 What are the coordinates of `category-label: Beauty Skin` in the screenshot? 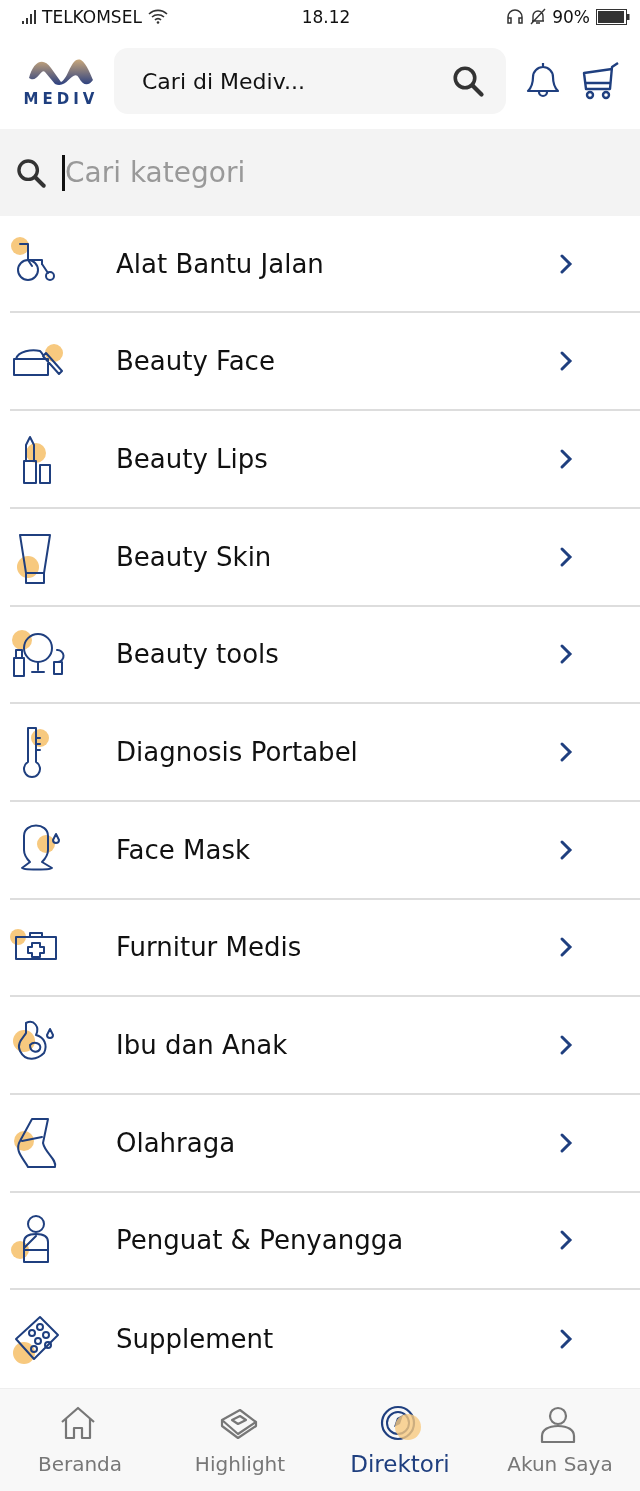 It's located at (337, 556).